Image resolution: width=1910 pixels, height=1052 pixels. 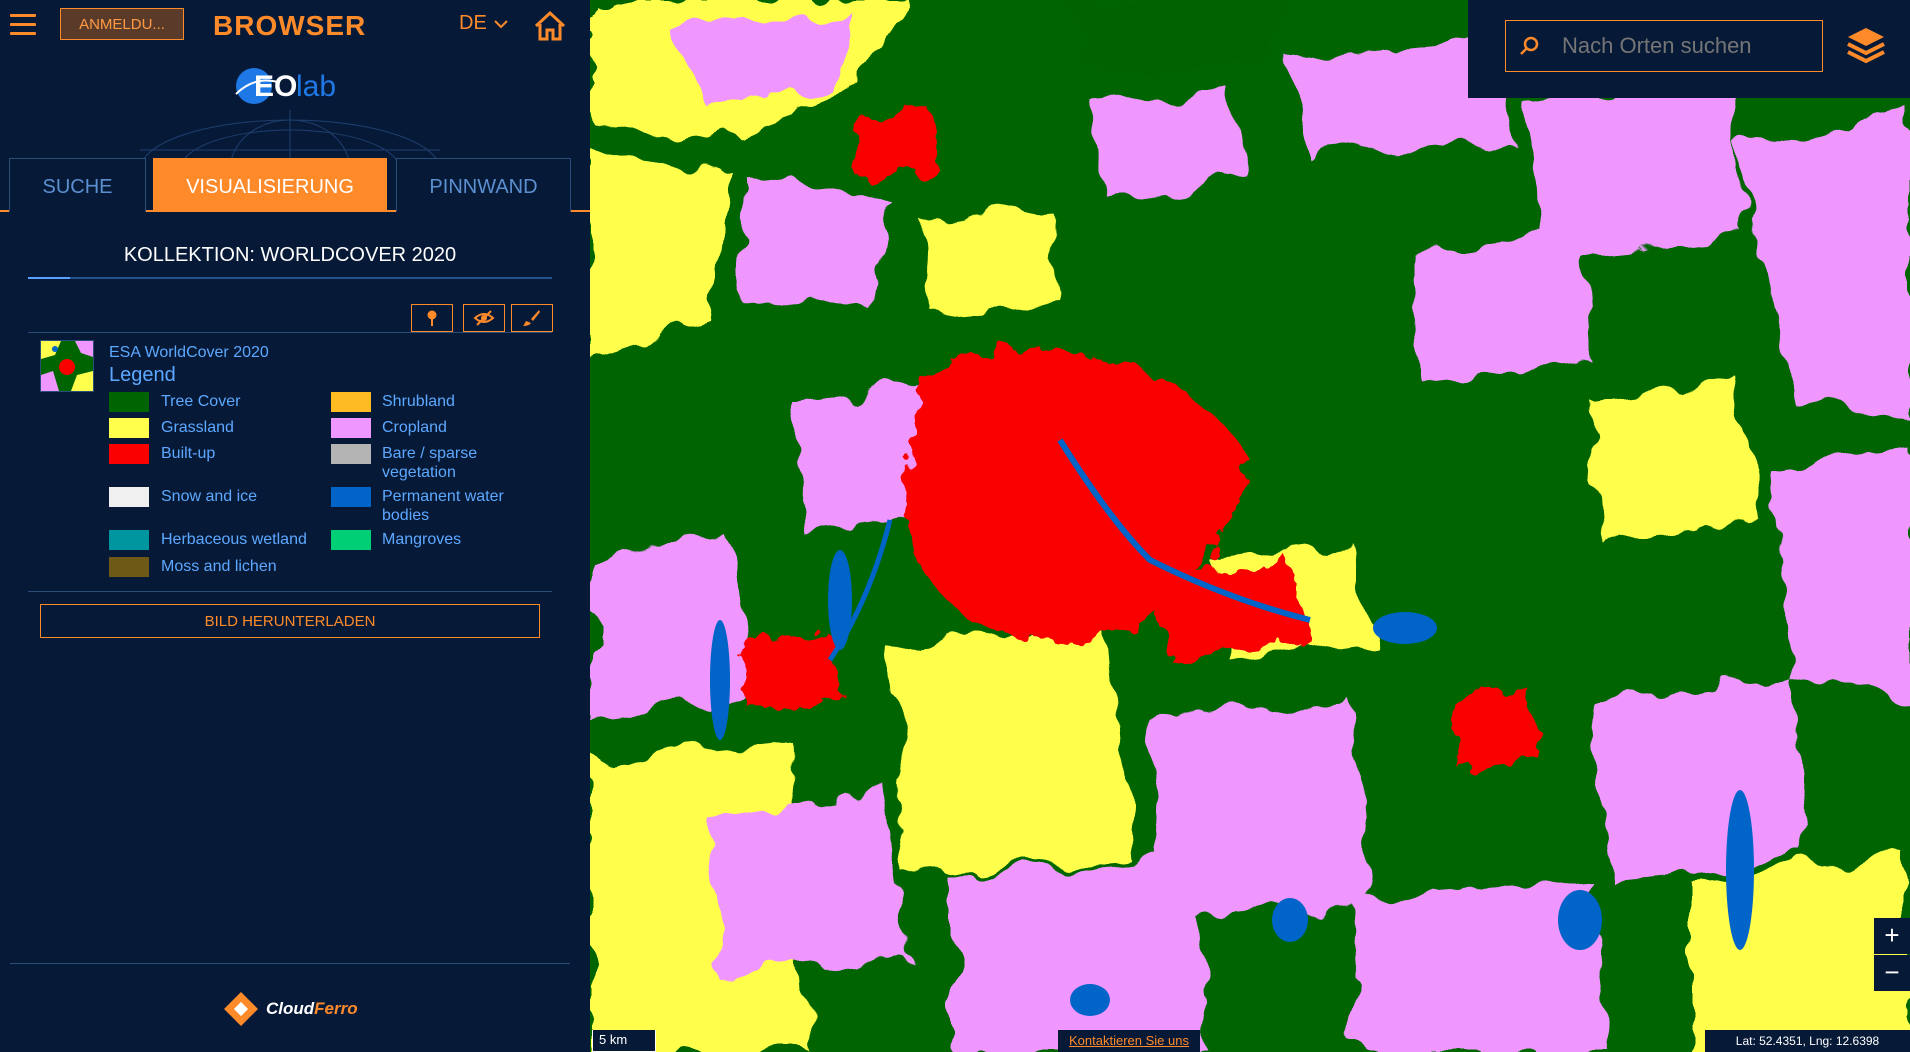 I want to click on tab-pinnwand: PINNWAND, so click(x=483, y=185).